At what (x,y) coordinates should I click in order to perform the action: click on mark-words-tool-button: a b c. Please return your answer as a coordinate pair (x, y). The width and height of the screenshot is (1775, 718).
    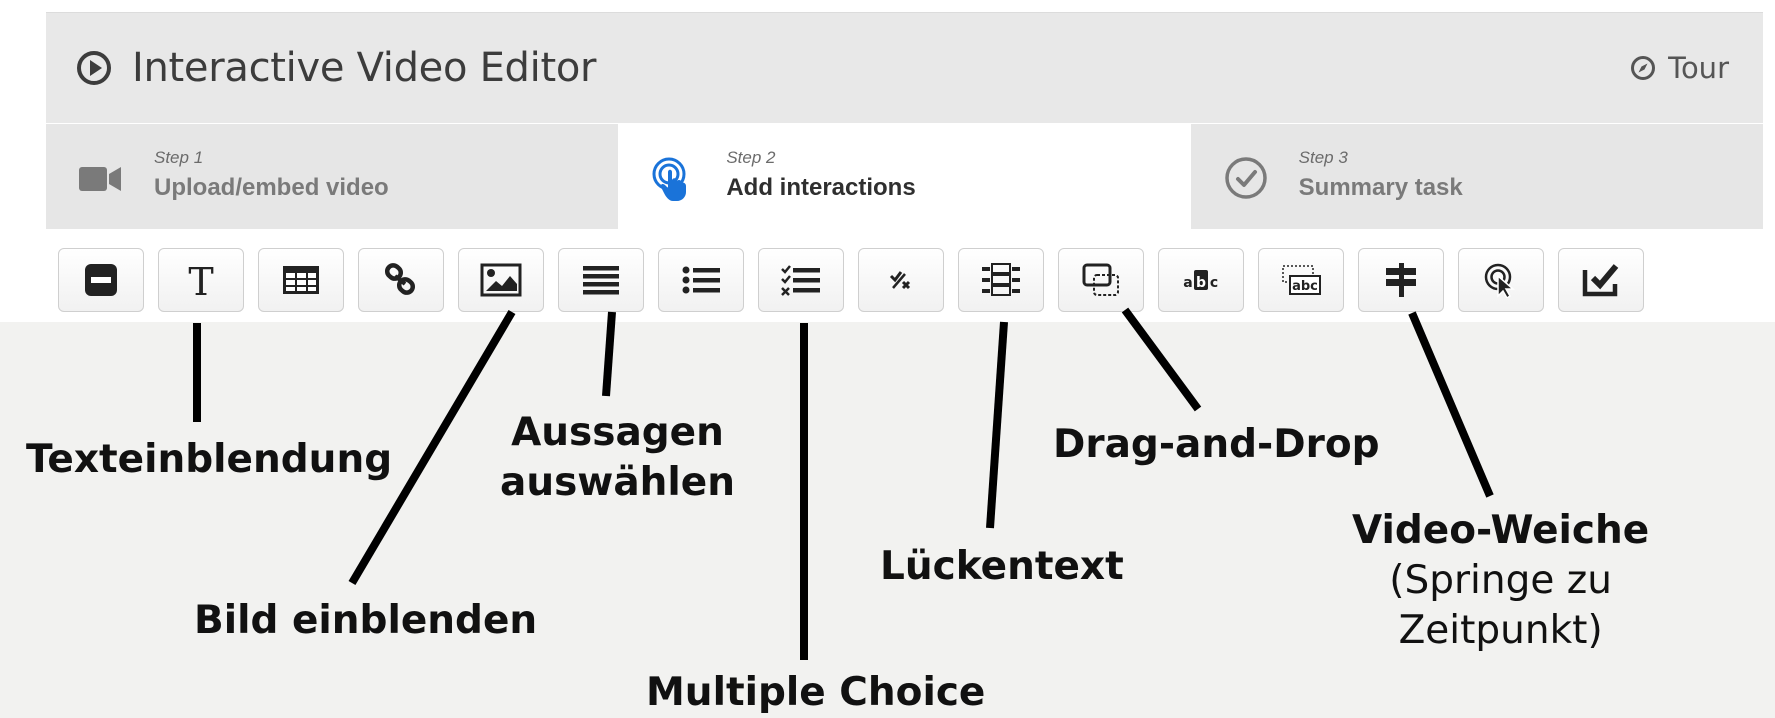
    Looking at the image, I should click on (1201, 280).